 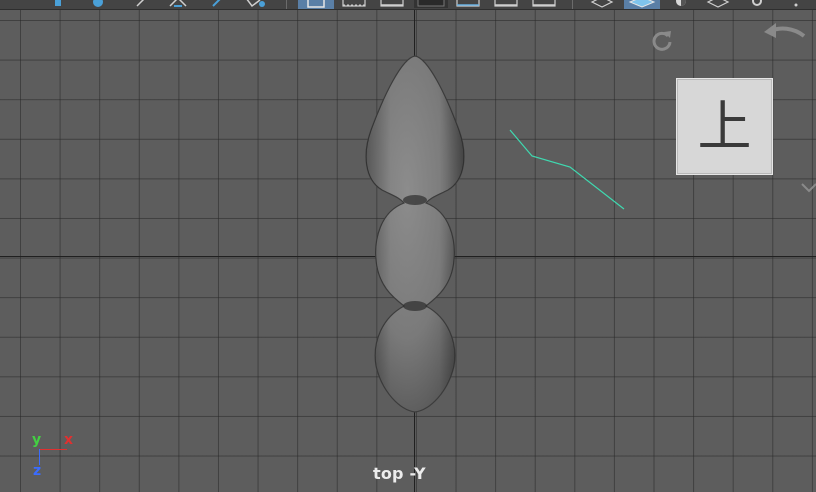 What do you see at coordinates (392, 4) in the screenshot?
I see `resolution-gate-icon` at bounding box center [392, 4].